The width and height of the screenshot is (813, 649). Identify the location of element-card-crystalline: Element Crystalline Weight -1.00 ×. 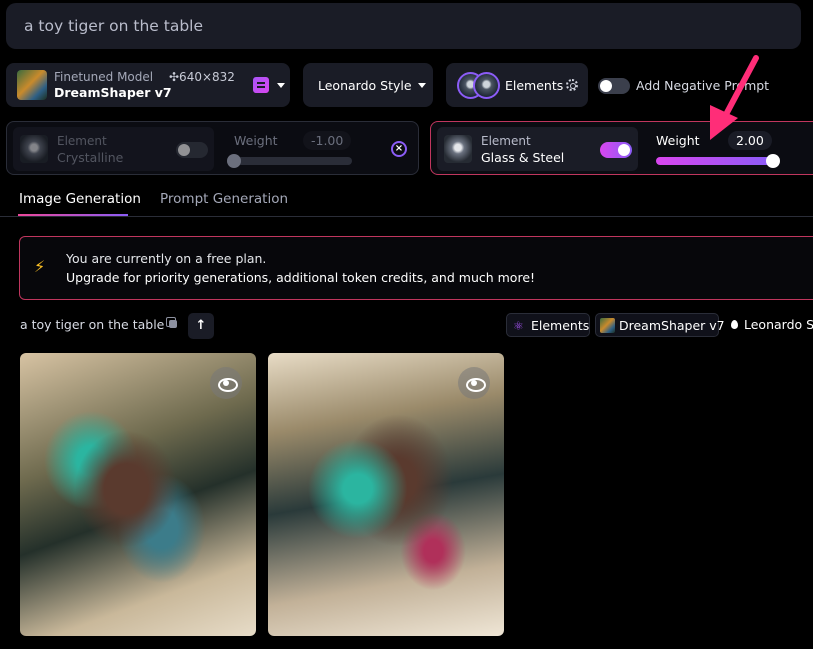
(212, 148).